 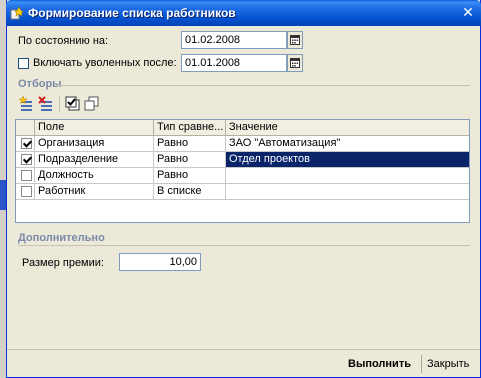 I want to click on toolbar-separator, so click(x=59, y=104).